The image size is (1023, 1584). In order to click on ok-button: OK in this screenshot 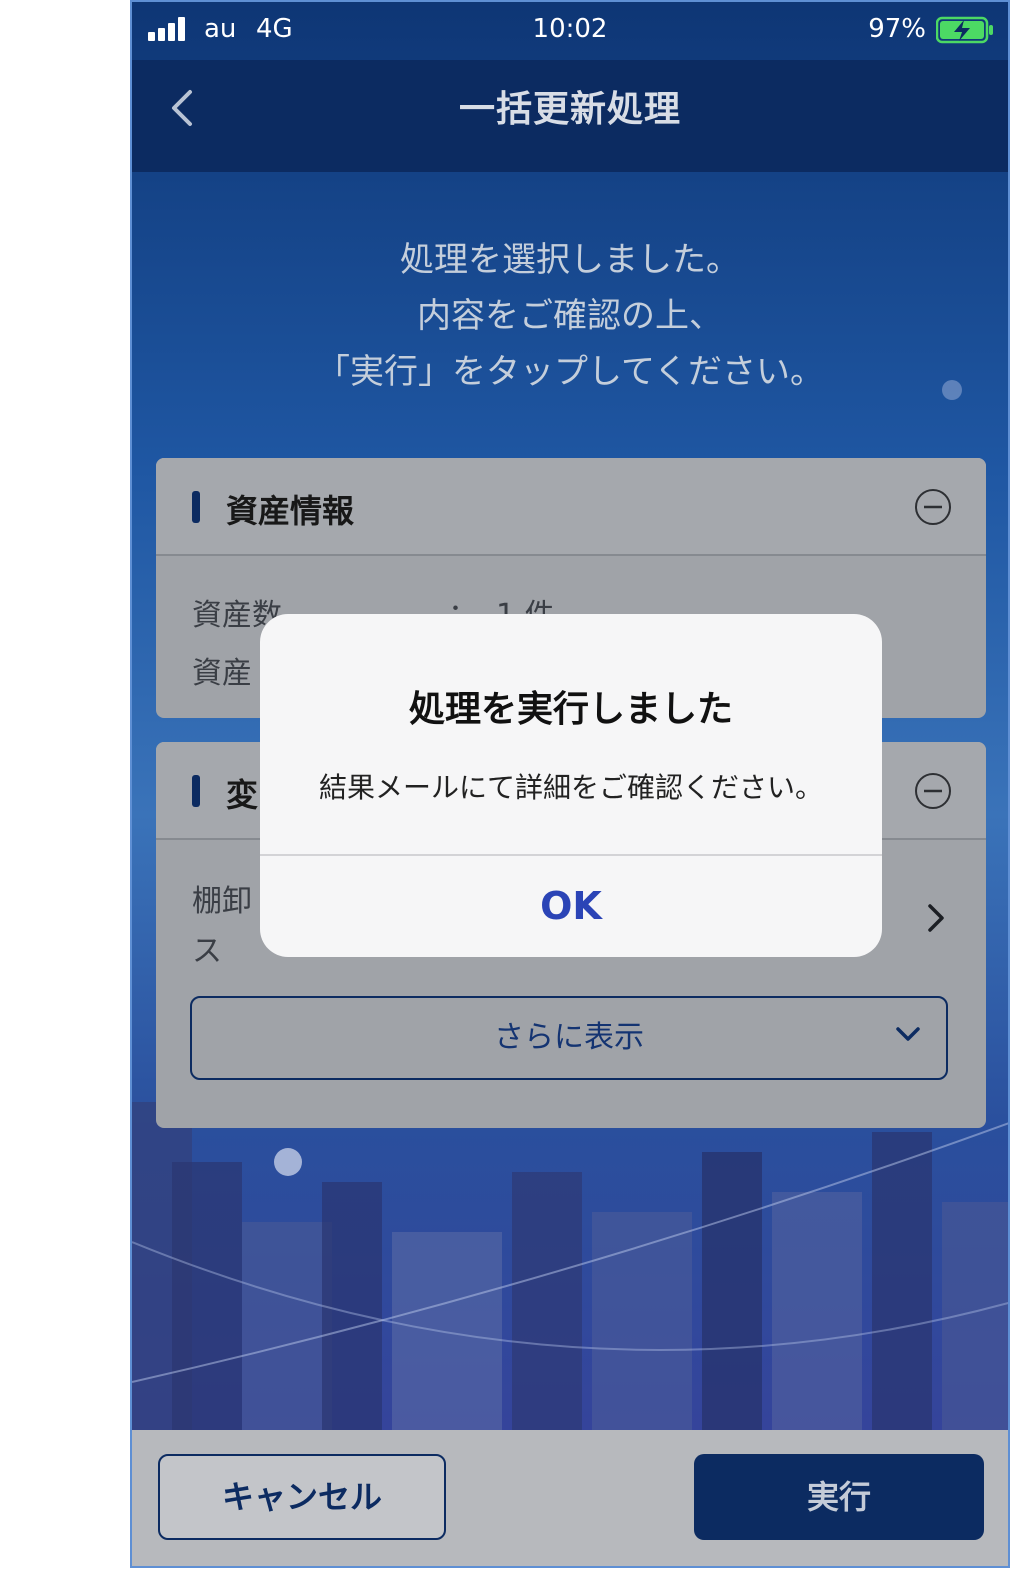, I will do `click(571, 906)`.